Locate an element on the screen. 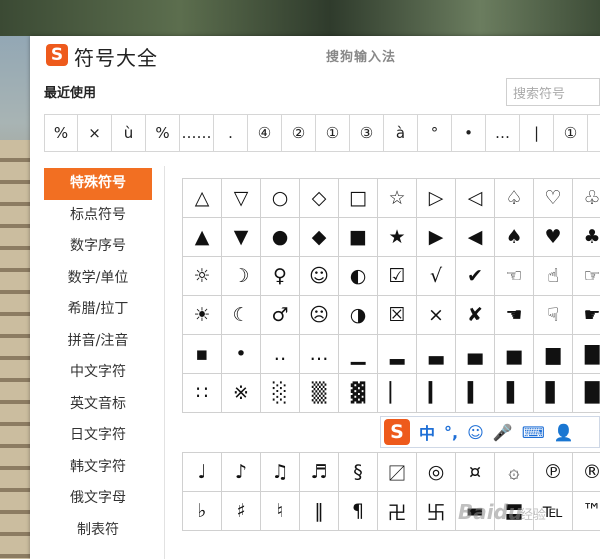 Image resolution: width=600 pixels, height=559 pixels. sidebar-item: 拼音/注音 is located at coordinates (98, 342).